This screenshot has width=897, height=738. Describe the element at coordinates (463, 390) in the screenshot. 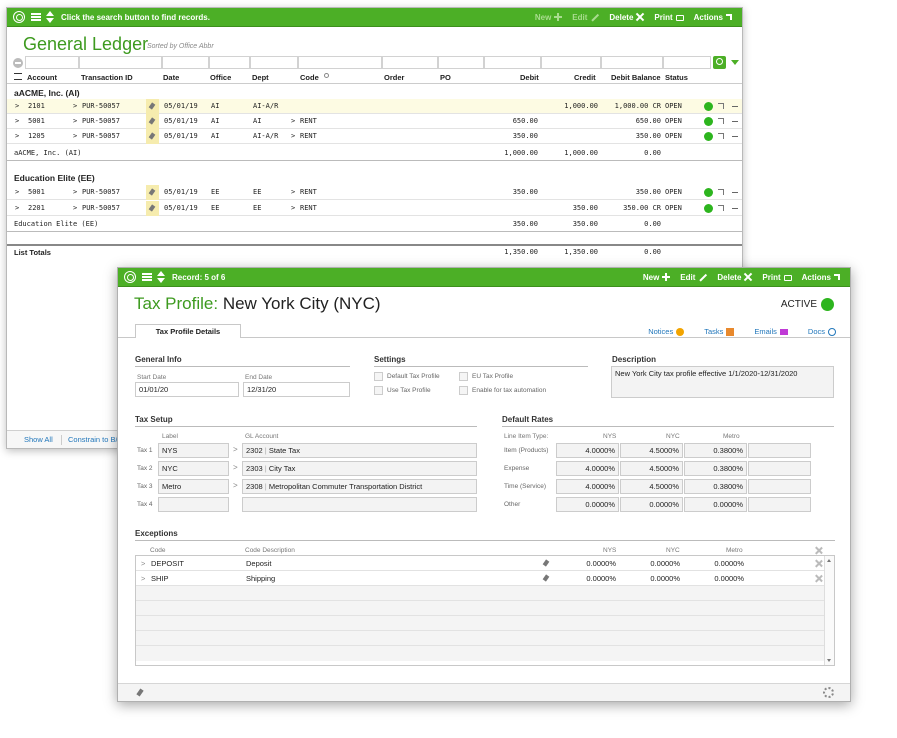

I see `enable-automation-checkbox` at that location.